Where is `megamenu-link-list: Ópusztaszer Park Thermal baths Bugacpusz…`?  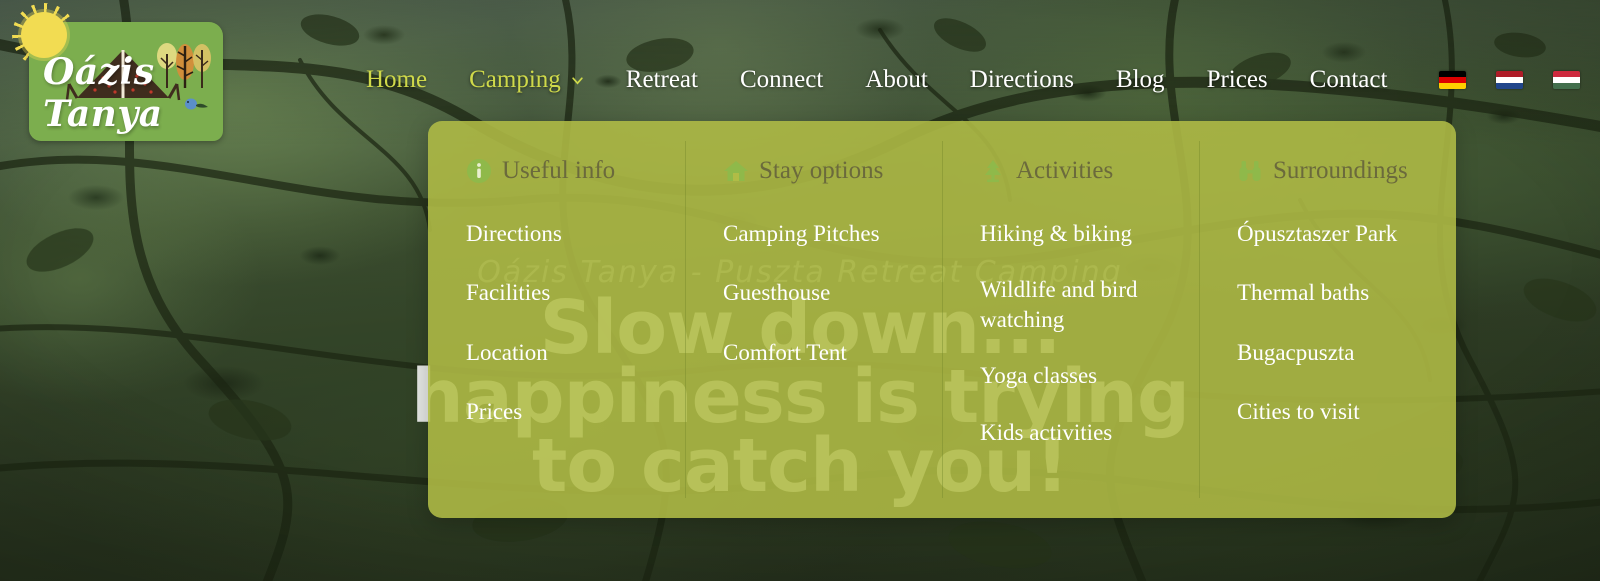
megamenu-link-list: Ópusztaszer Park Thermal baths Bugacpusz… is located at coordinates (1327, 323).